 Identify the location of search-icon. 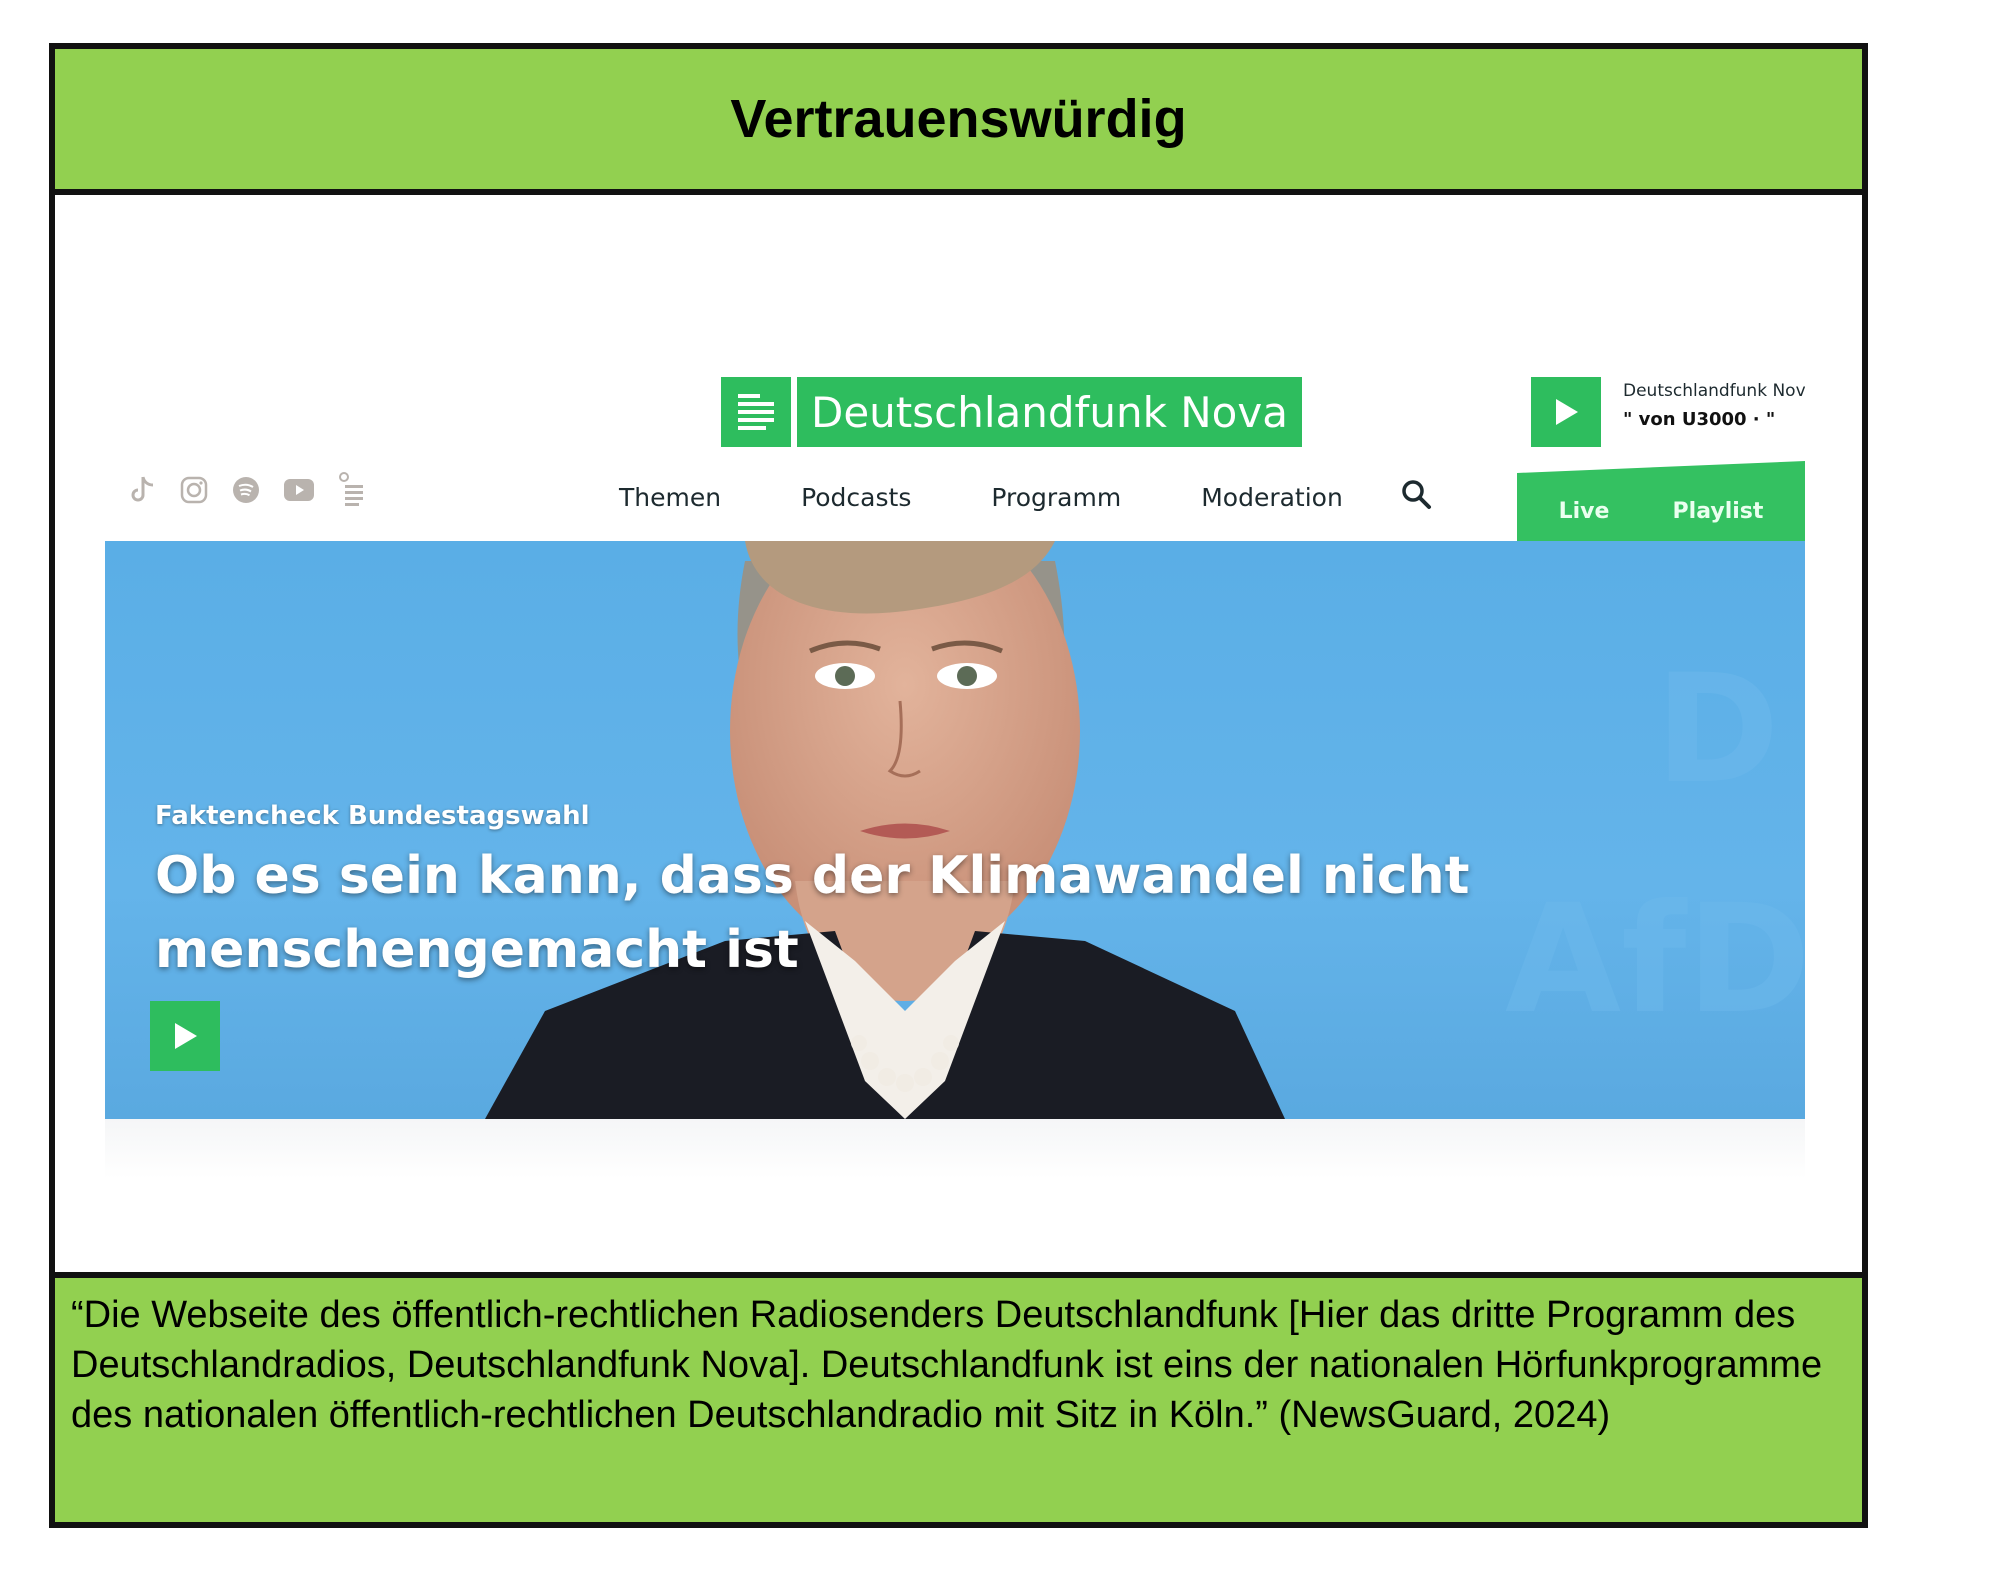
(1416, 496).